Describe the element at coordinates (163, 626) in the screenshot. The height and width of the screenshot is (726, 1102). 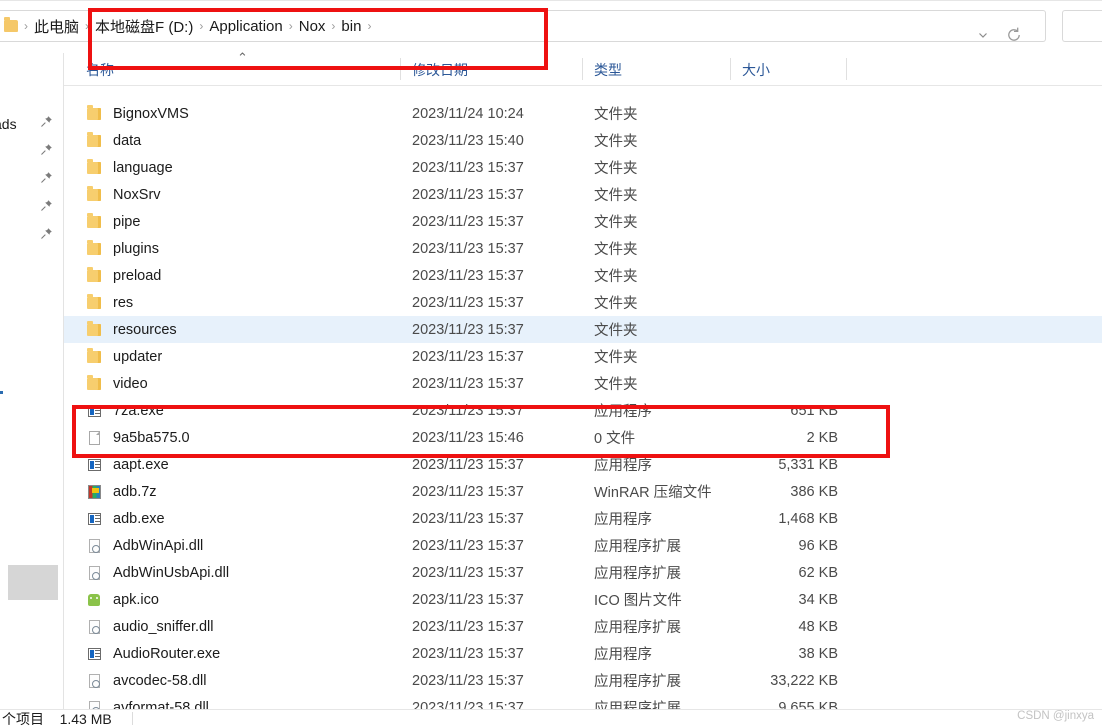
I see `file-name-label: audio_sniffer.dll` at that location.